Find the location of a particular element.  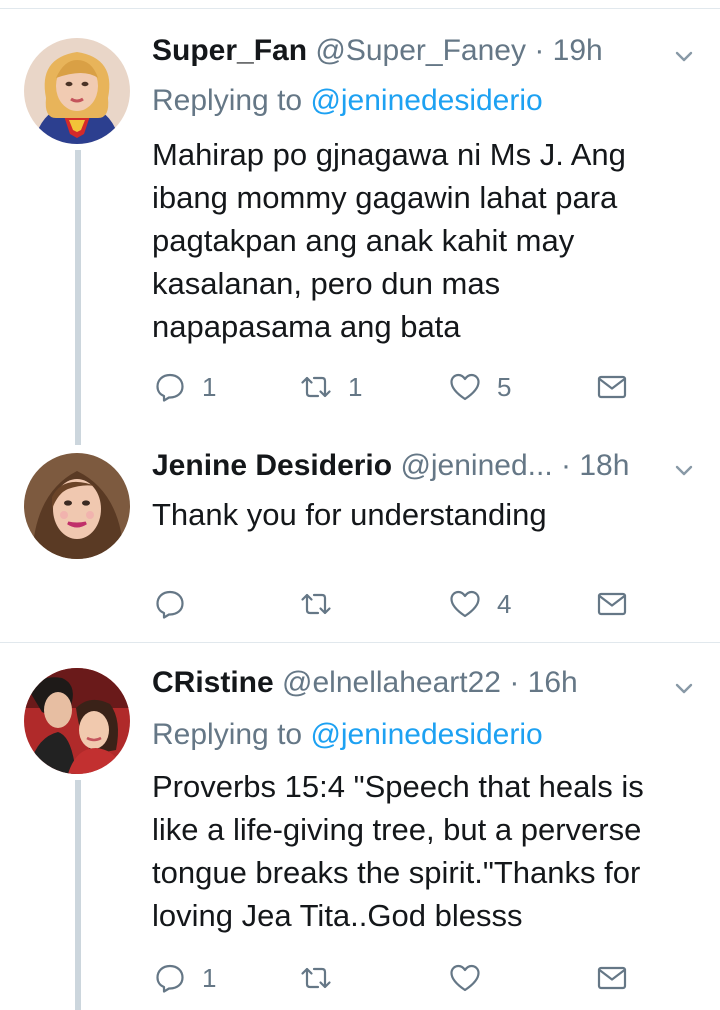

avatar-couple-icon is located at coordinates (77, 721).